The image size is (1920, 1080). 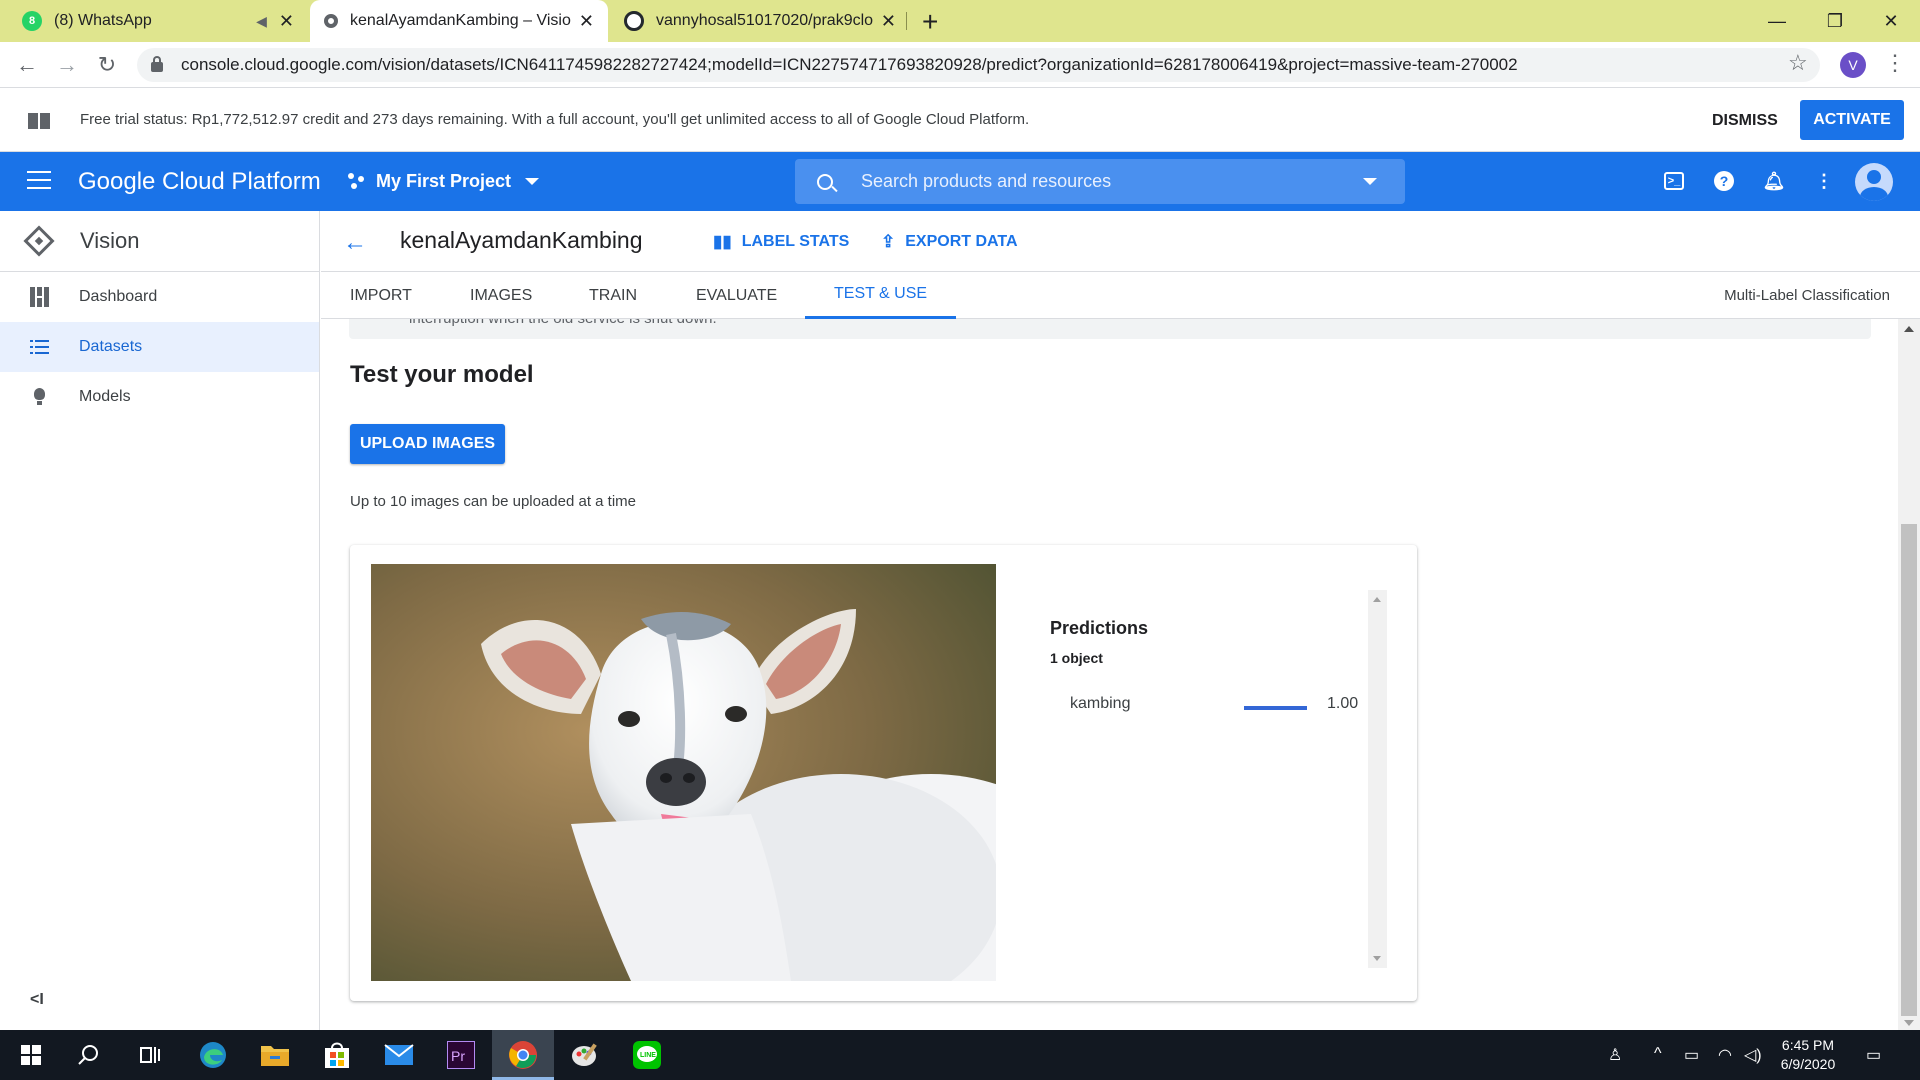 I want to click on cloud-shell-icon: >_, so click(x=1674, y=181).